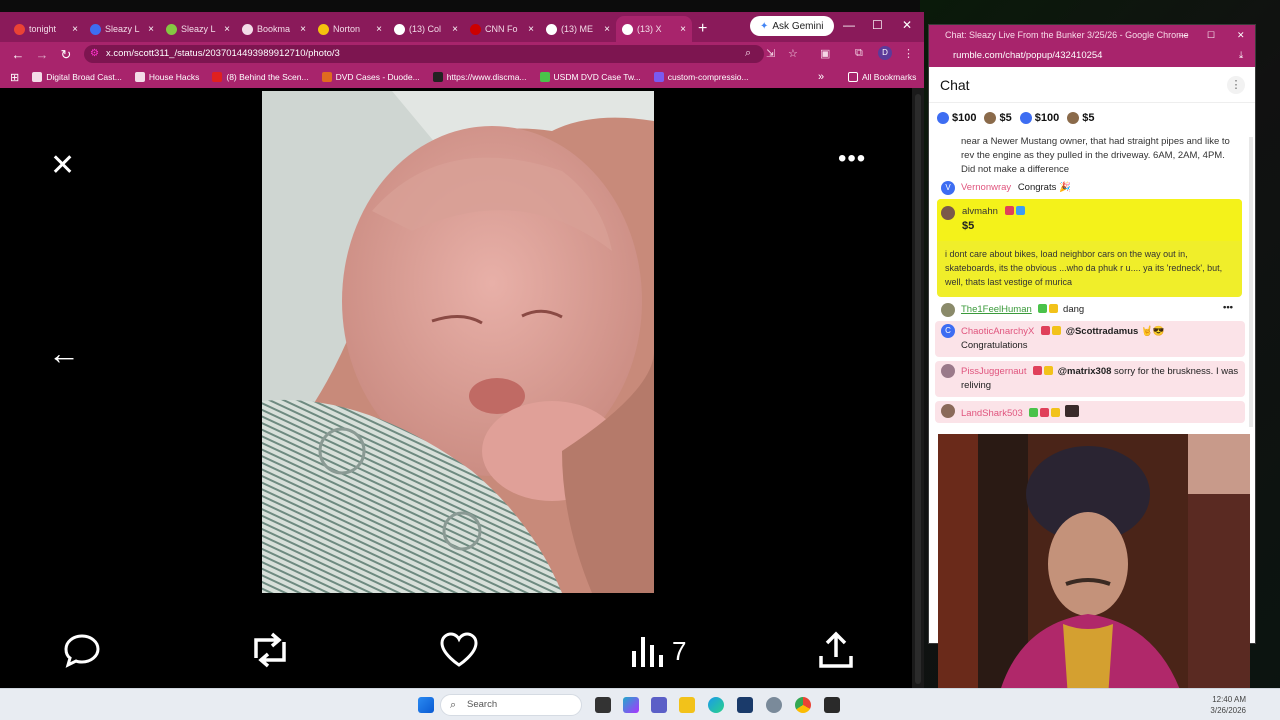 The image size is (1280, 720). What do you see at coordinates (46, 29) in the screenshot?
I see `browser-tab: tonight ×` at bounding box center [46, 29].